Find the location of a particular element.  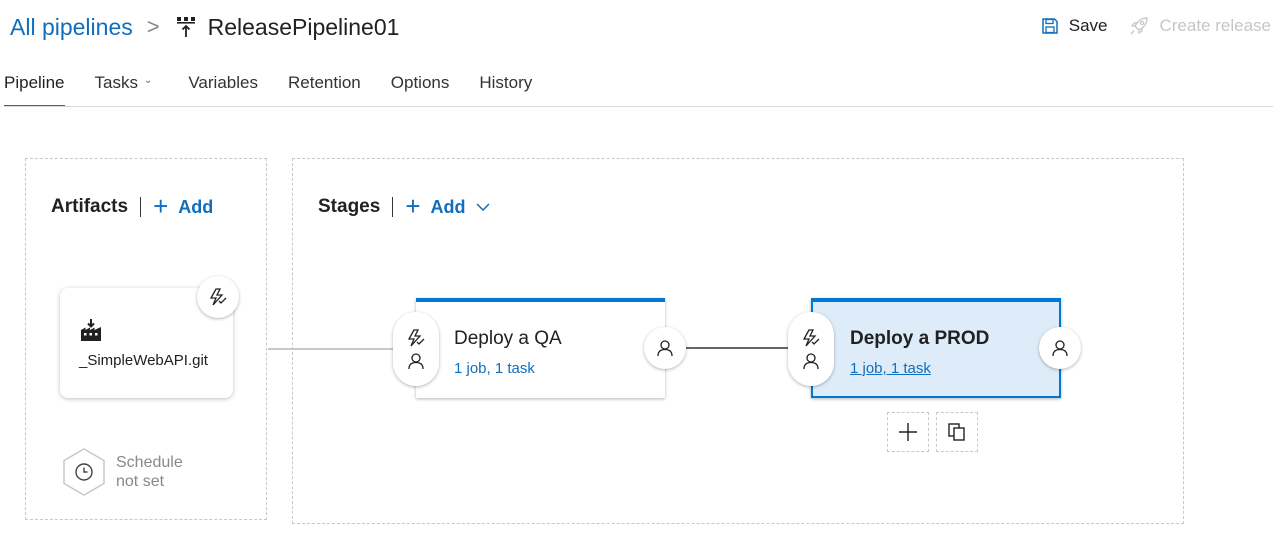

breadcrumb: All pipelines > ReleasePipeline01 is located at coordinates (204, 27).